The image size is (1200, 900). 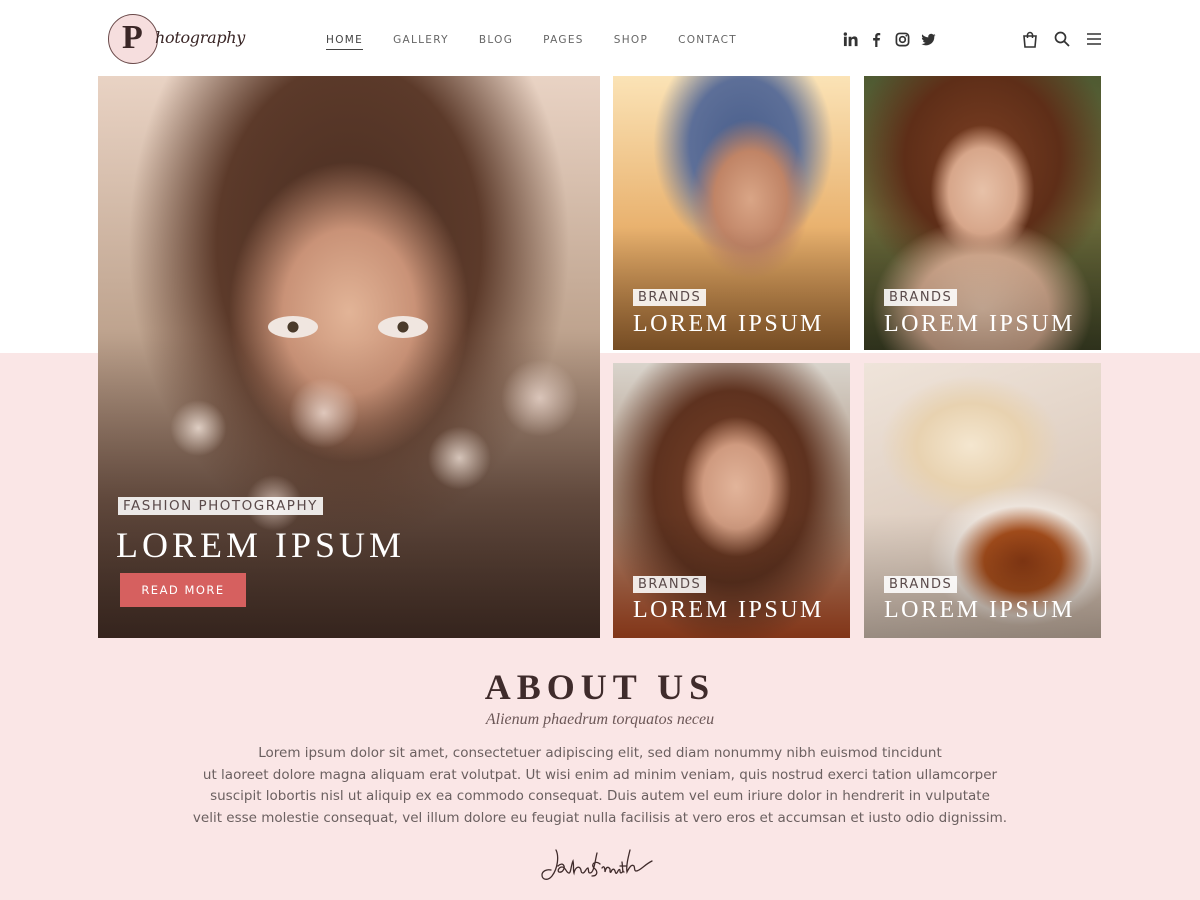 What do you see at coordinates (889, 39) in the screenshot?
I see `social-links` at bounding box center [889, 39].